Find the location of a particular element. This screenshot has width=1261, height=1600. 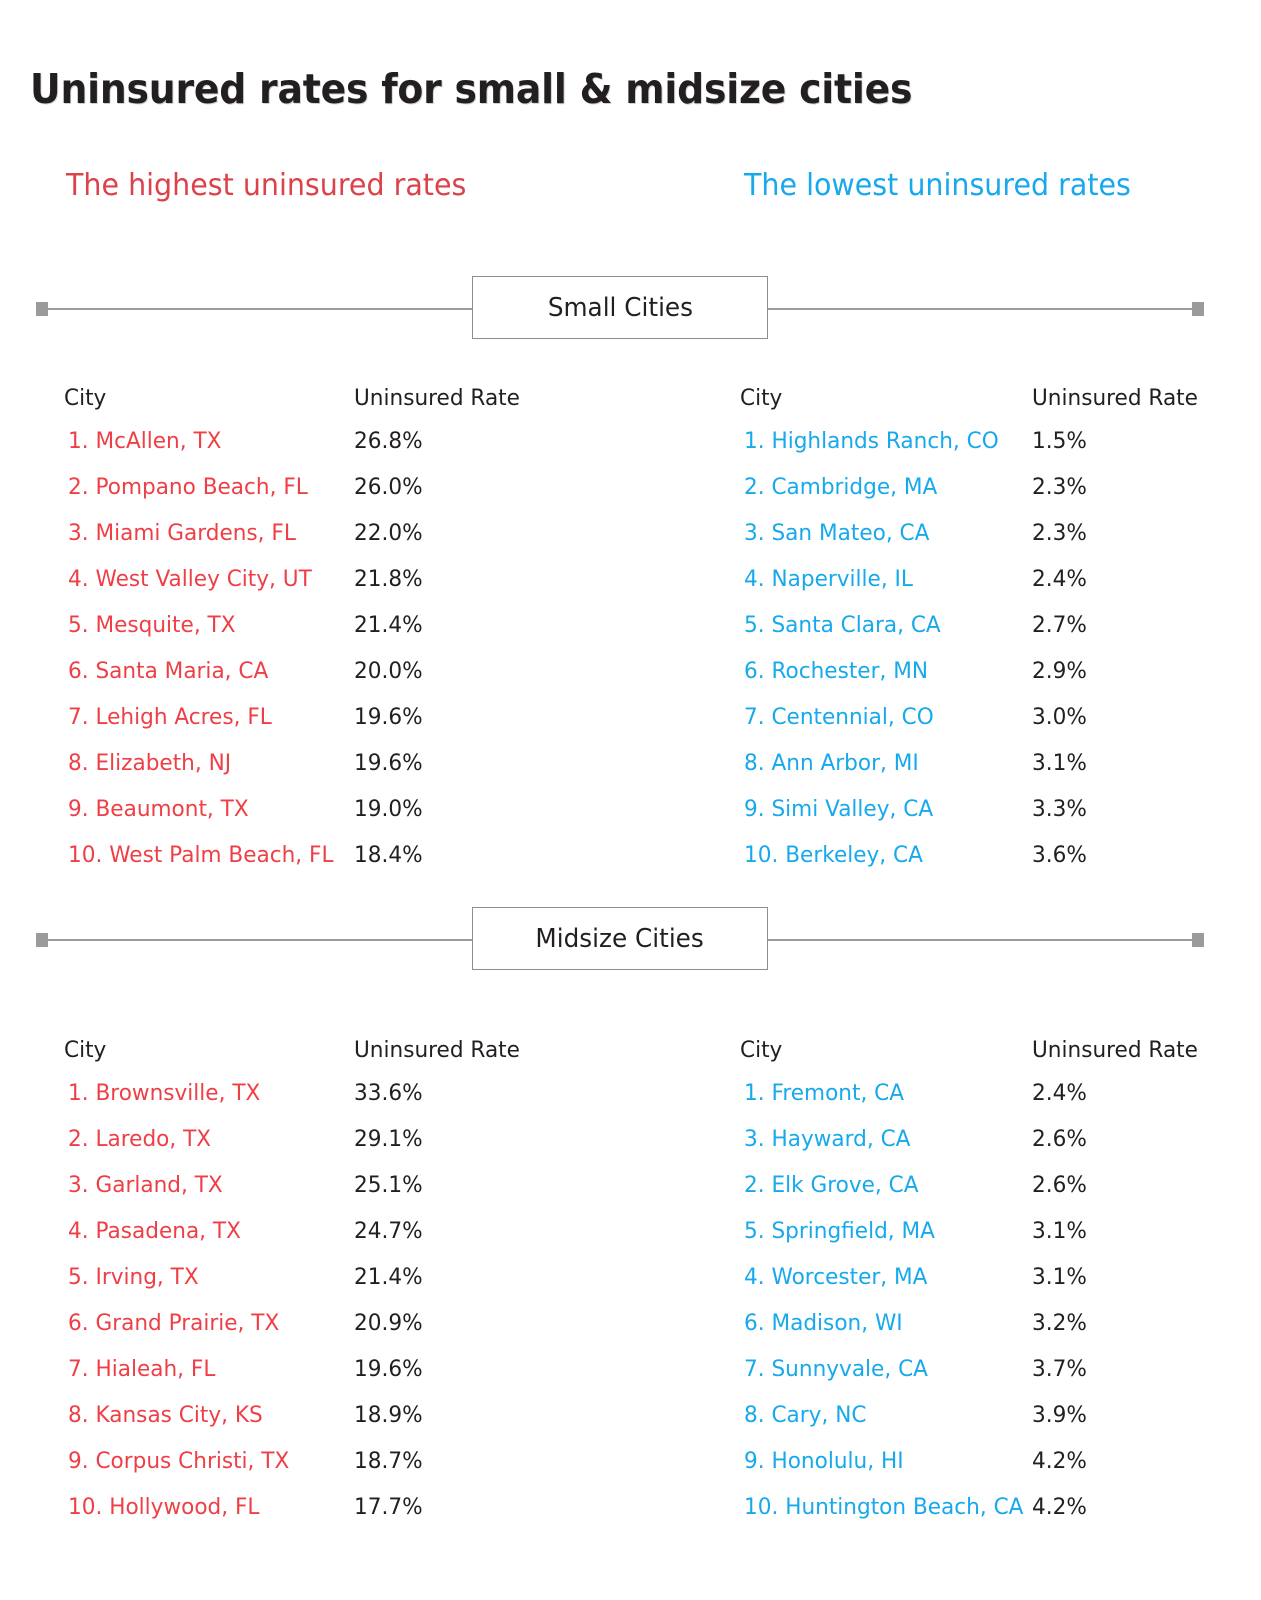

table-row: 10. West Palm Beach, FL 18.4% is located at coordinates (364, 855).